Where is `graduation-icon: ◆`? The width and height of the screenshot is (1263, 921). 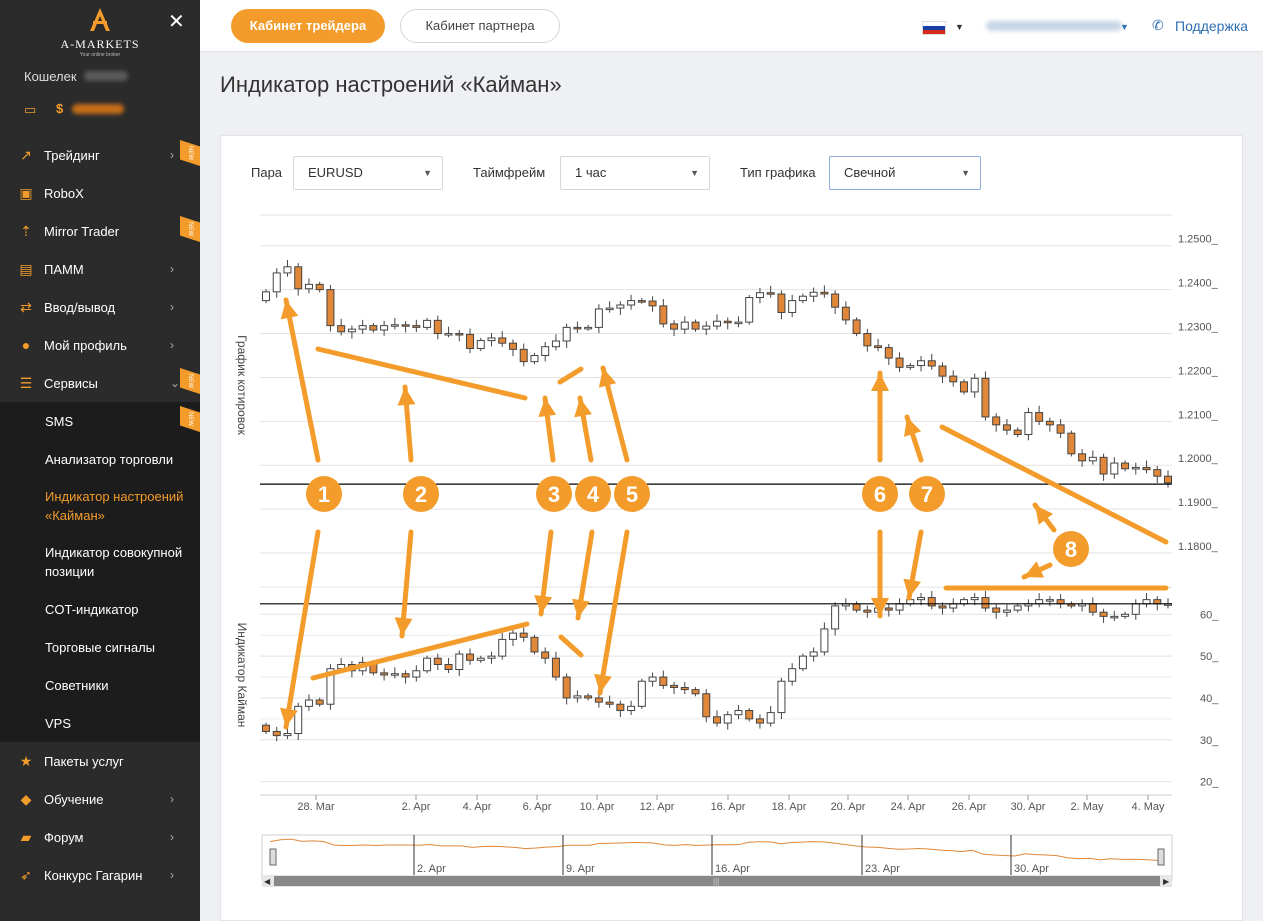
graduation-icon: ◆ is located at coordinates (26, 799).